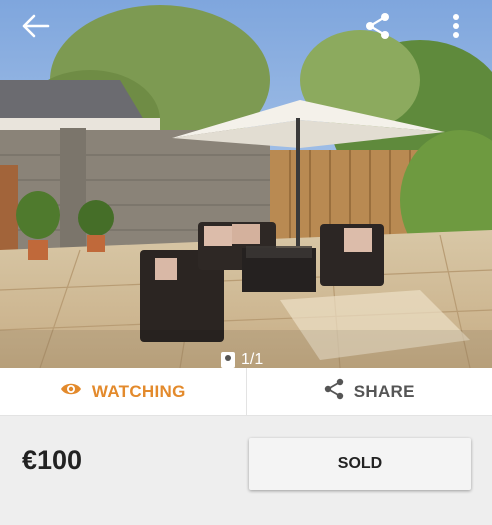 This screenshot has height=525, width=492. Describe the element at coordinates (456, 26) in the screenshot. I see `more-options-icon` at that location.